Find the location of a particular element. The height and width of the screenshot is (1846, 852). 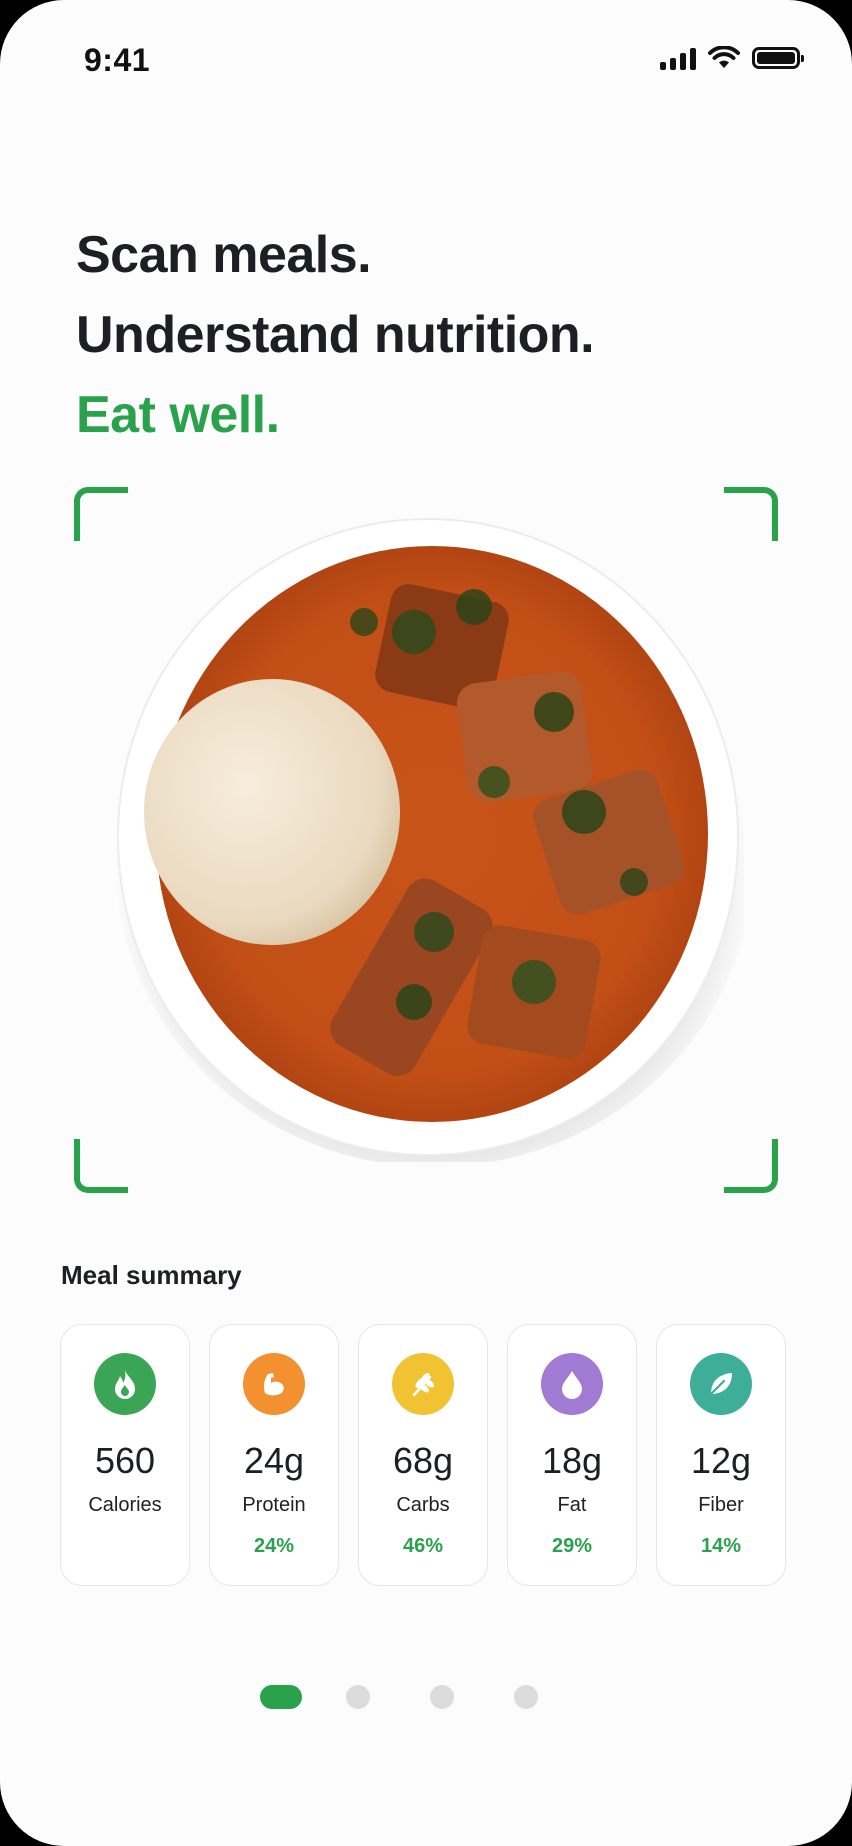

carbs-value: 68g is located at coordinates (423, 1460).